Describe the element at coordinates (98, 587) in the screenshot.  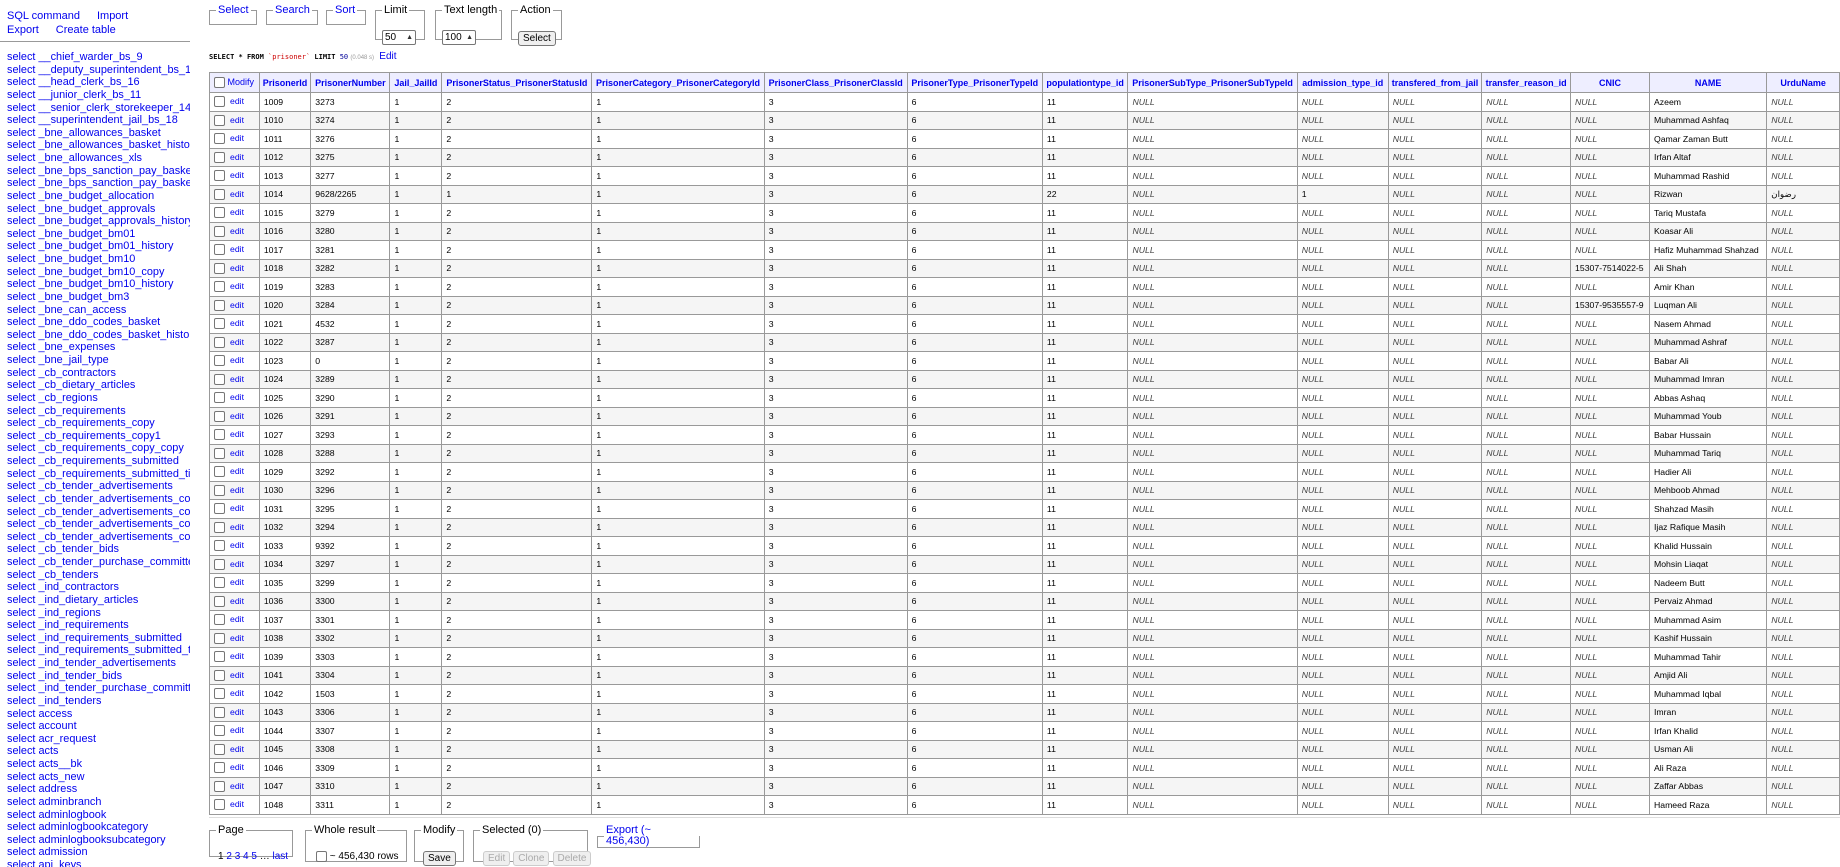
I see `sidebar-table-link: select _ind_contractors` at that location.